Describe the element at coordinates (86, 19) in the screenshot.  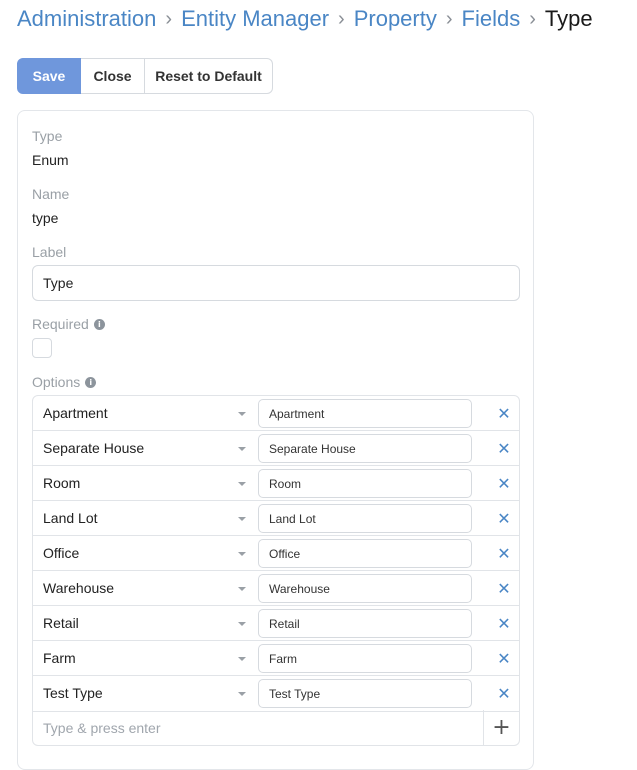
I see `breadcrumb-administration: Administration` at that location.